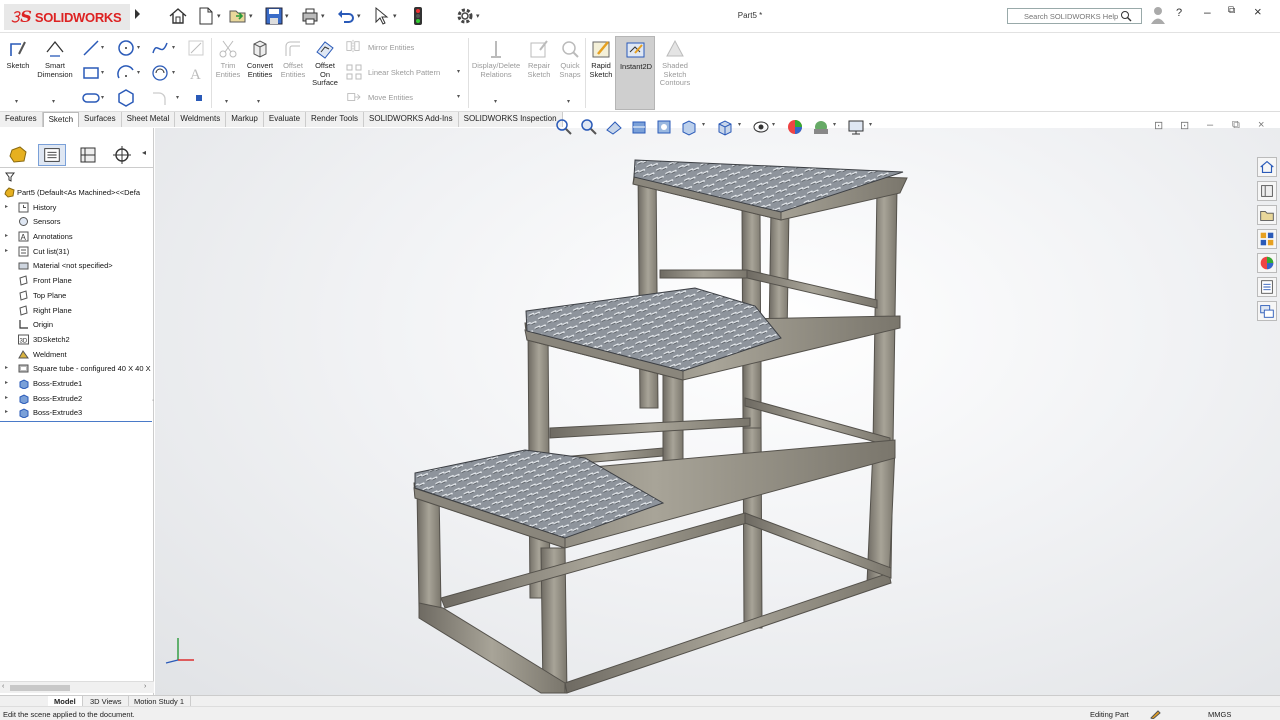 This screenshot has width=1280, height=720. Describe the element at coordinates (510, 119) in the screenshot. I see `tab-solidworks-inspection: SOLIDWORKS Inspection` at that location.